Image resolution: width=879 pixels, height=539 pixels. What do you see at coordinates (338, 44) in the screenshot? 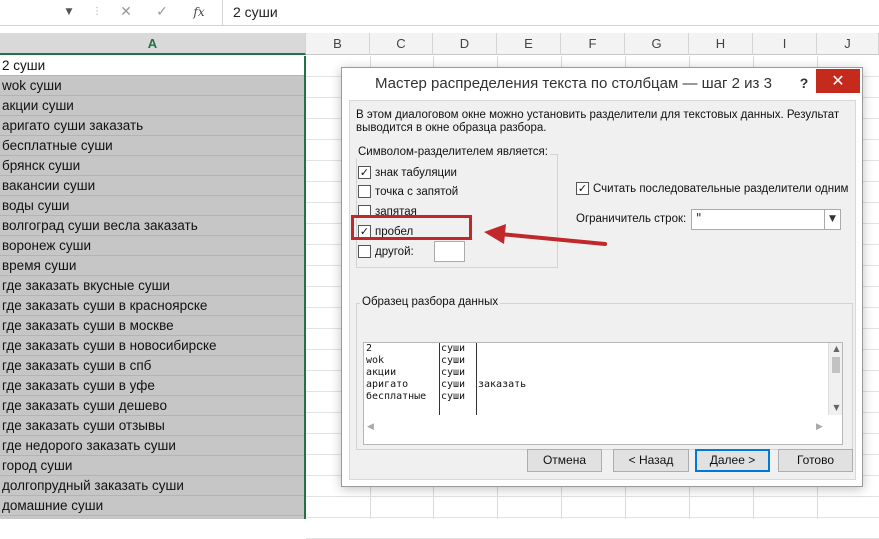
I see `column-header-b: B` at bounding box center [338, 44].